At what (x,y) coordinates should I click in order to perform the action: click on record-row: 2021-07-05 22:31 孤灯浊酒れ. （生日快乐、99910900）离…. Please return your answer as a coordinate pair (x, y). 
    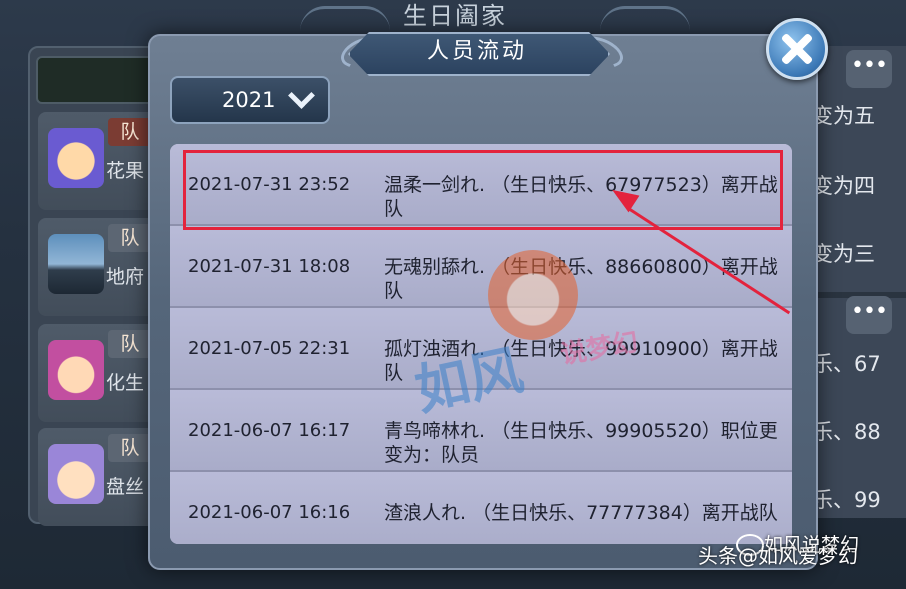
    Looking at the image, I should click on (481, 349).